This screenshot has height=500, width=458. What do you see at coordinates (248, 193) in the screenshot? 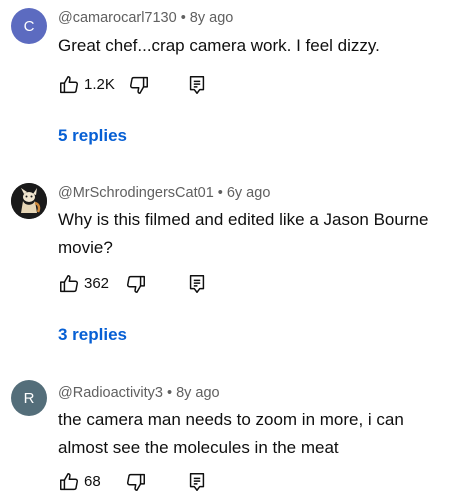
I see `comment-time: 6y ago` at bounding box center [248, 193].